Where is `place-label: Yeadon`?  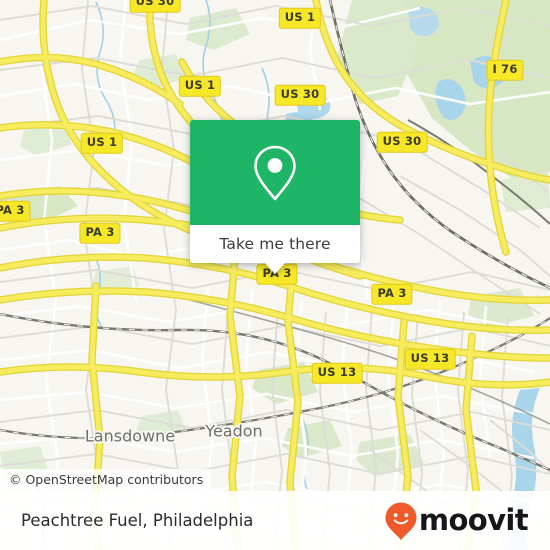 place-label: Yeadon is located at coordinates (234, 431).